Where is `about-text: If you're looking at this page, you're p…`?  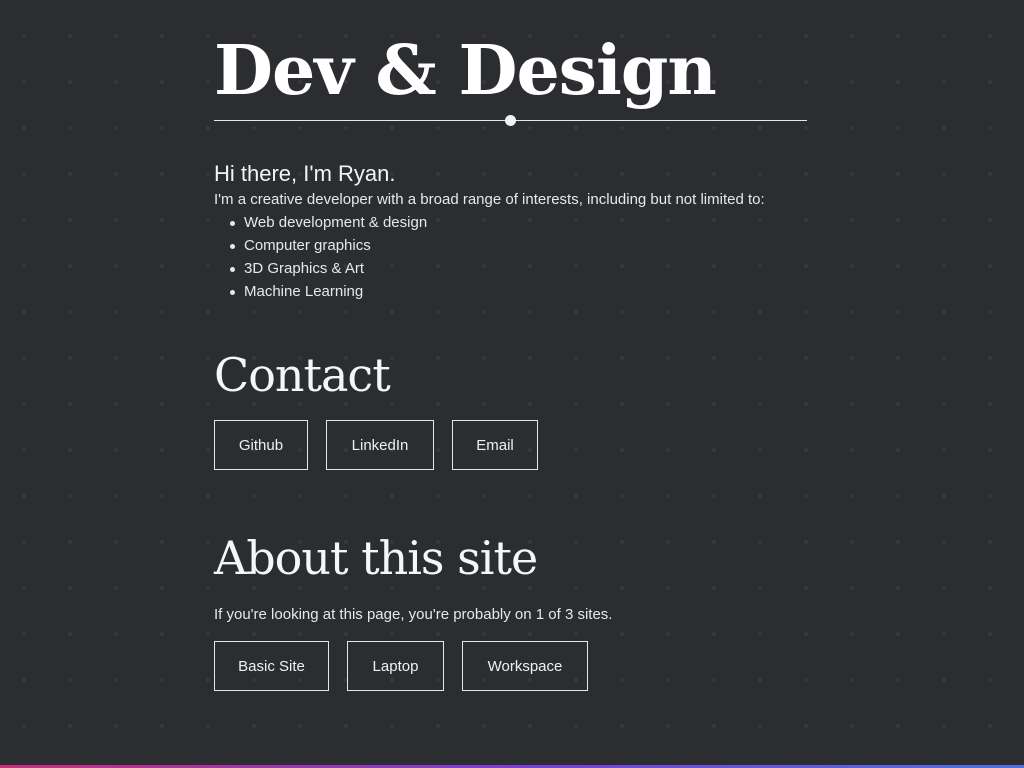 about-text: If you're looking at this page, you're p… is located at coordinates (413, 614).